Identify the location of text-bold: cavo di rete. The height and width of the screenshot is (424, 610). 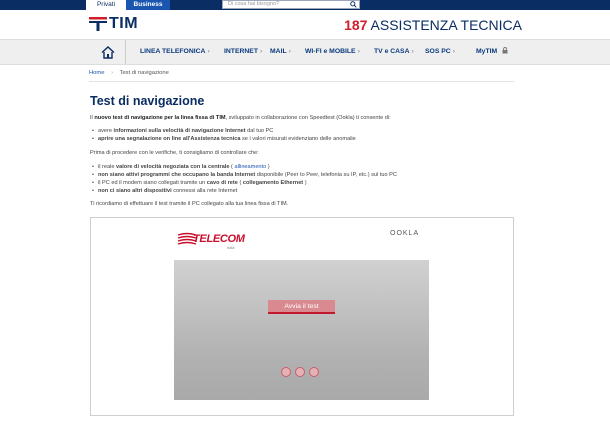
(222, 183).